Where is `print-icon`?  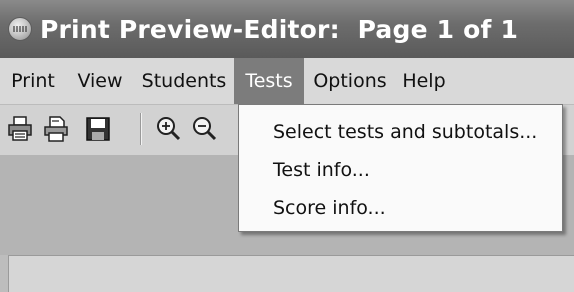 print-icon is located at coordinates (20, 129).